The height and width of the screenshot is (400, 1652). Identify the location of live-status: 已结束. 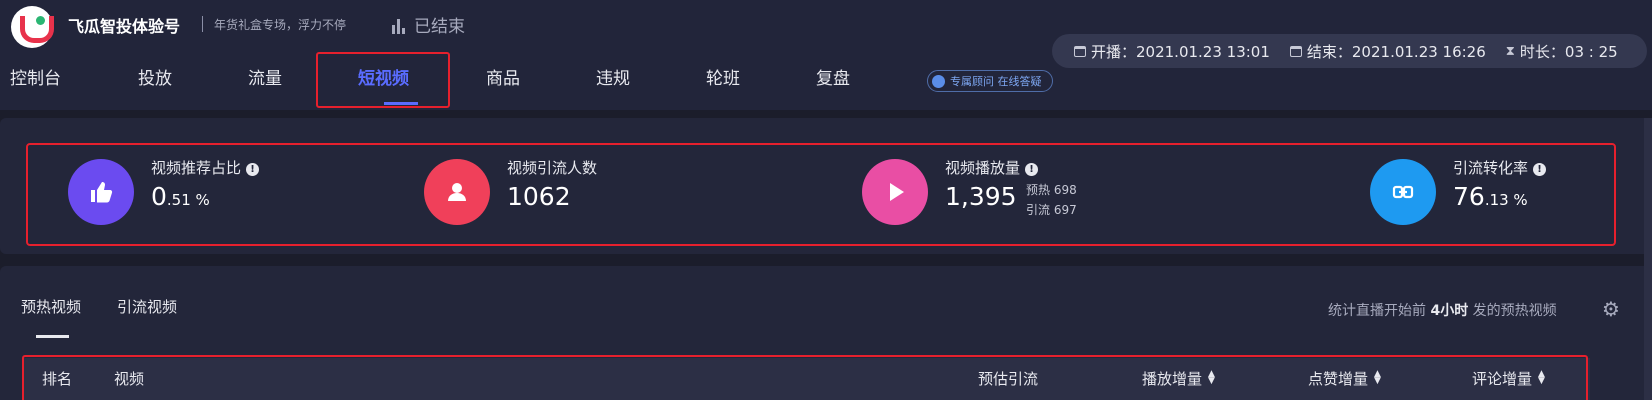
(428, 24).